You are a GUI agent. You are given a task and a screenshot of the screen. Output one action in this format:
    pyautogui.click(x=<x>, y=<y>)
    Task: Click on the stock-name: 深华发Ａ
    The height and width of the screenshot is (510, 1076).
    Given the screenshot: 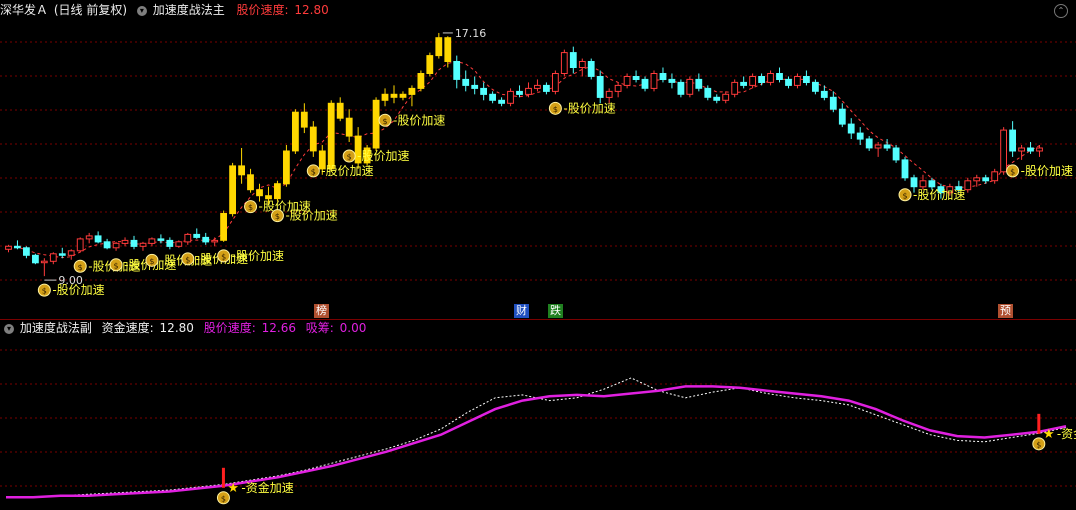 What is the action you would take?
    pyautogui.click(x=24, y=10)
    